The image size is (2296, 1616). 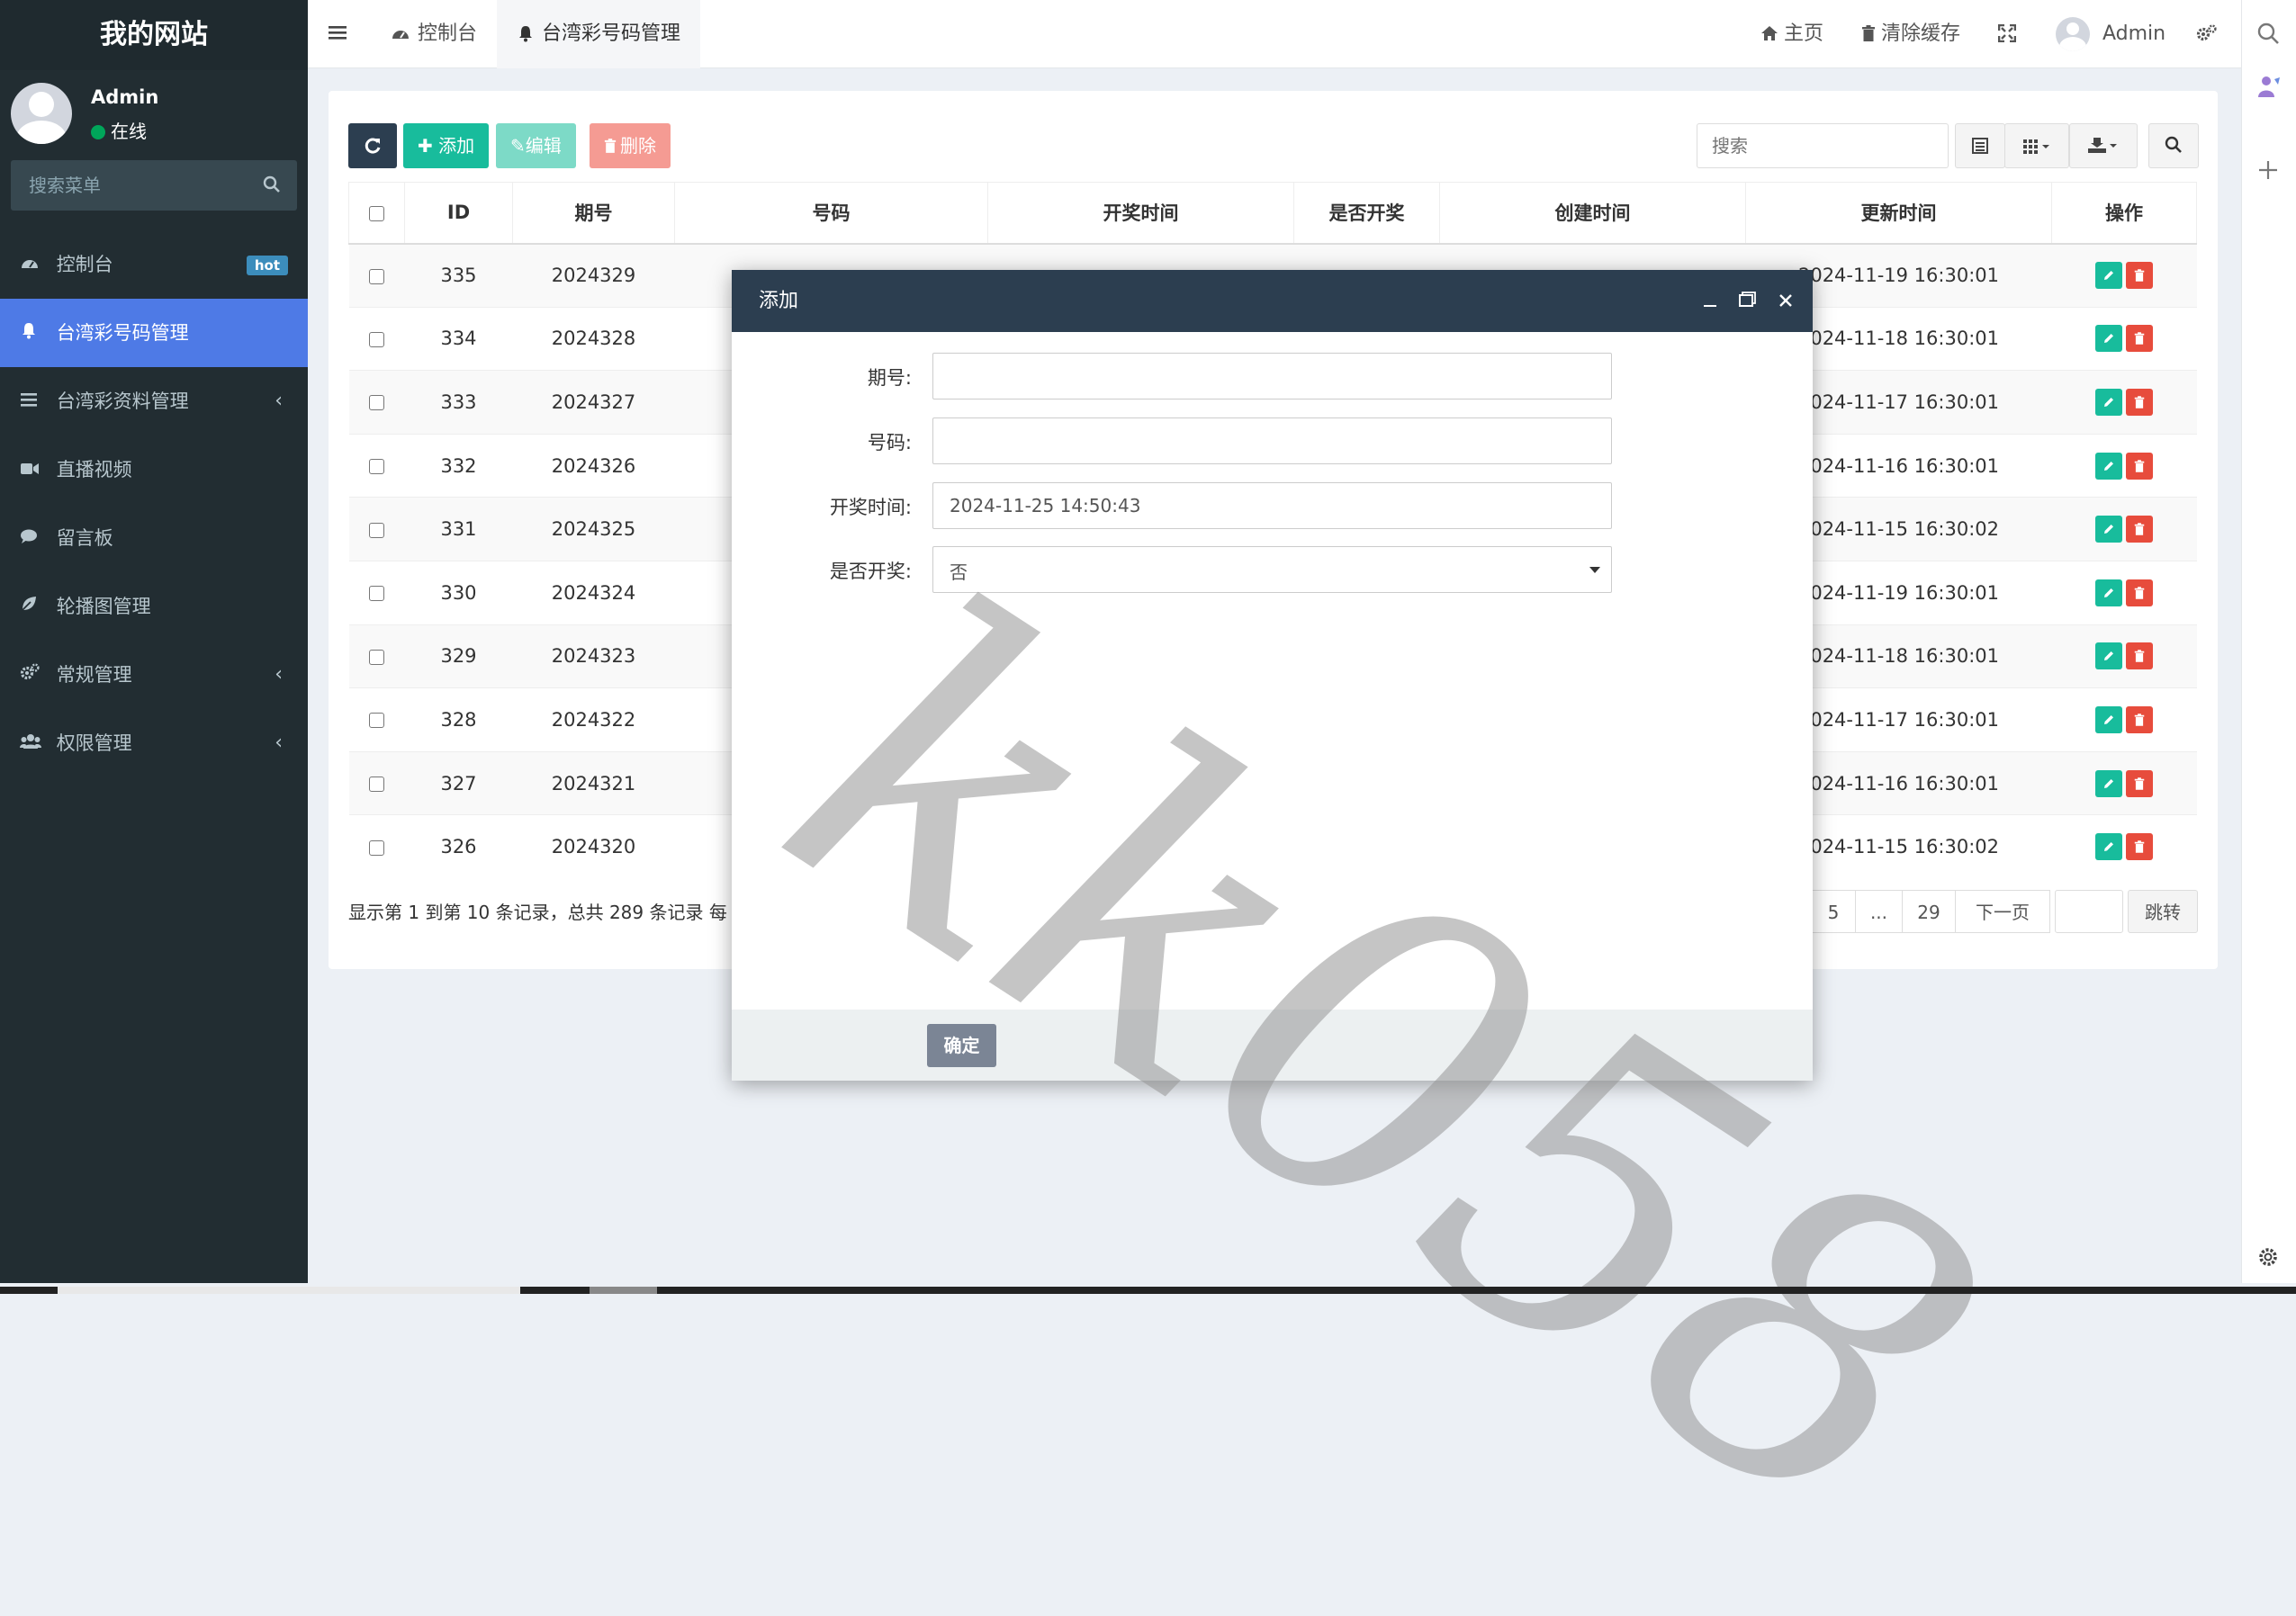 I want to click on bottom-scrollbar, so click(x=1148, y=1291).